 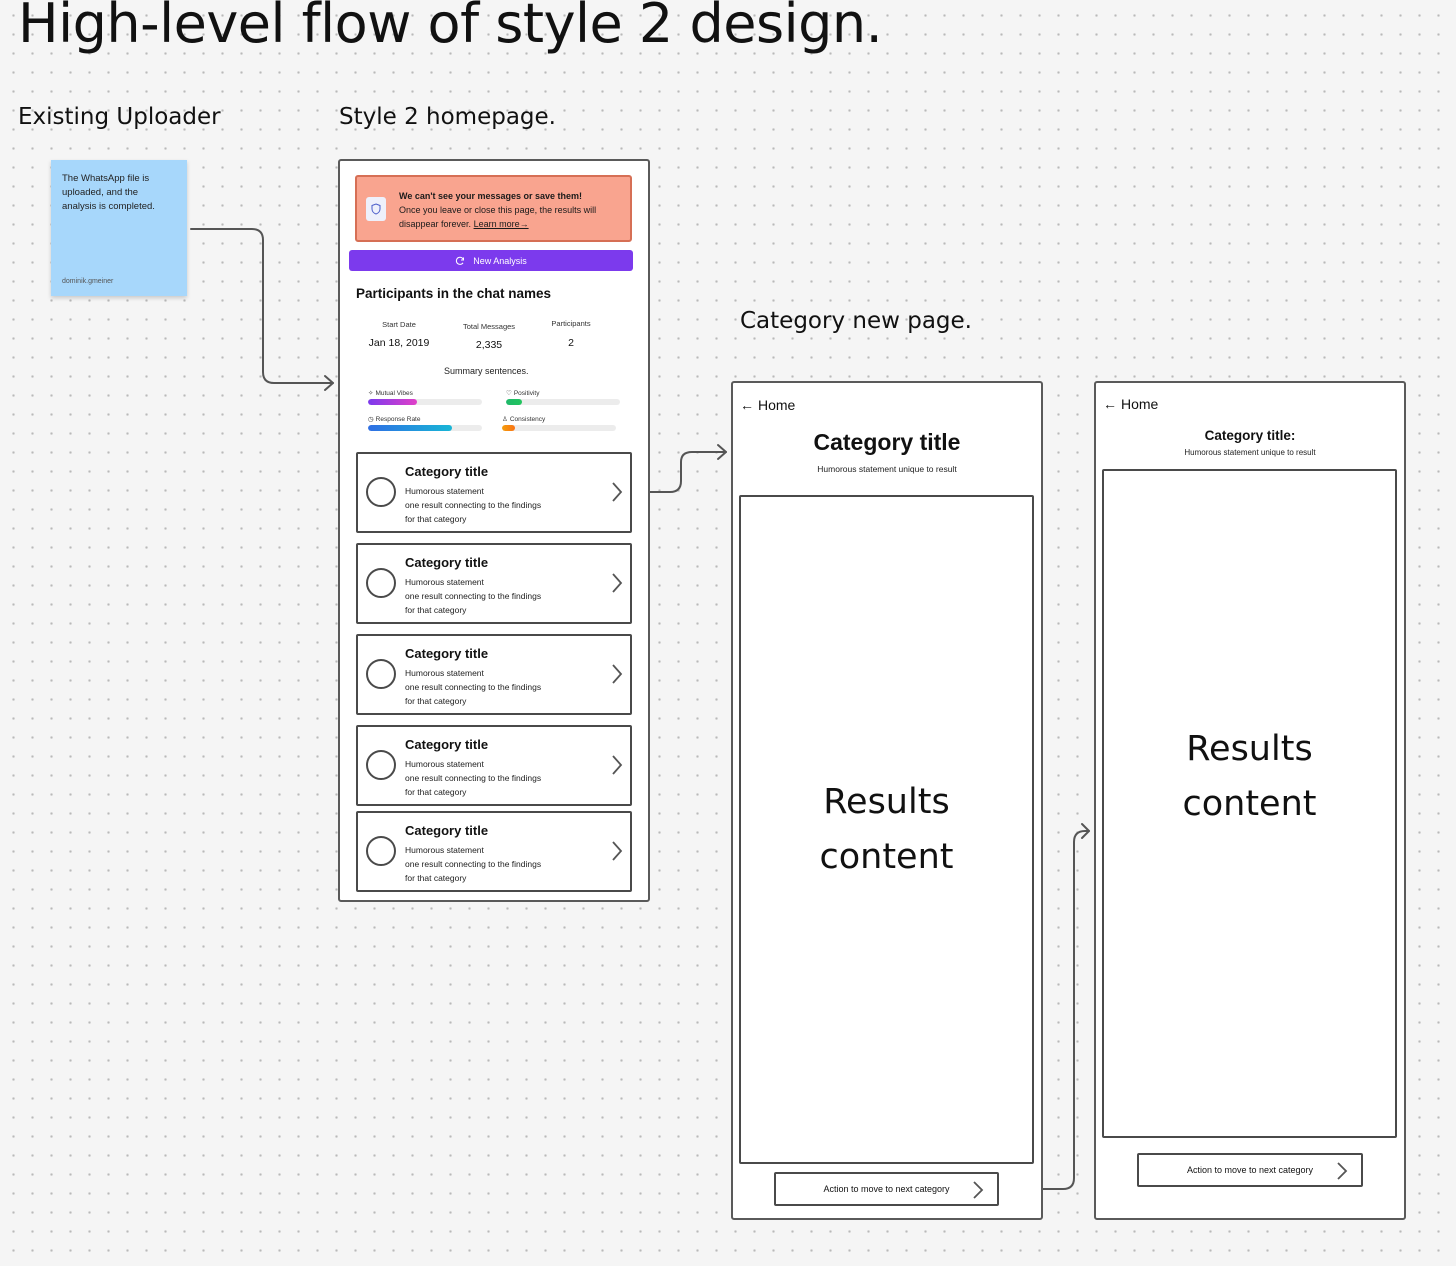 What do you see at coordinates (887, 469) in the screenshot?
I see `category-subtitle: Humorous statement unique to result` at bounding box center [887, 469].